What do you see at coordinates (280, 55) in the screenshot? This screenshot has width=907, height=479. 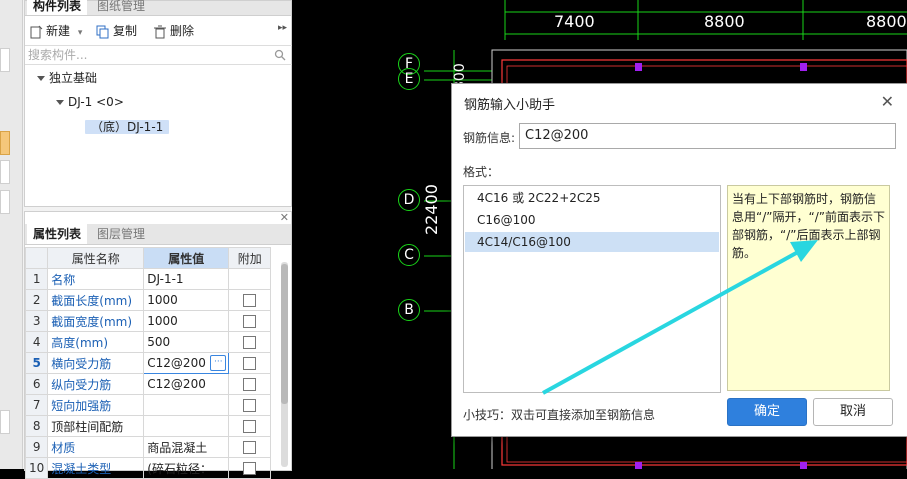 I see `search-icon` at bounding box center [280, 55].